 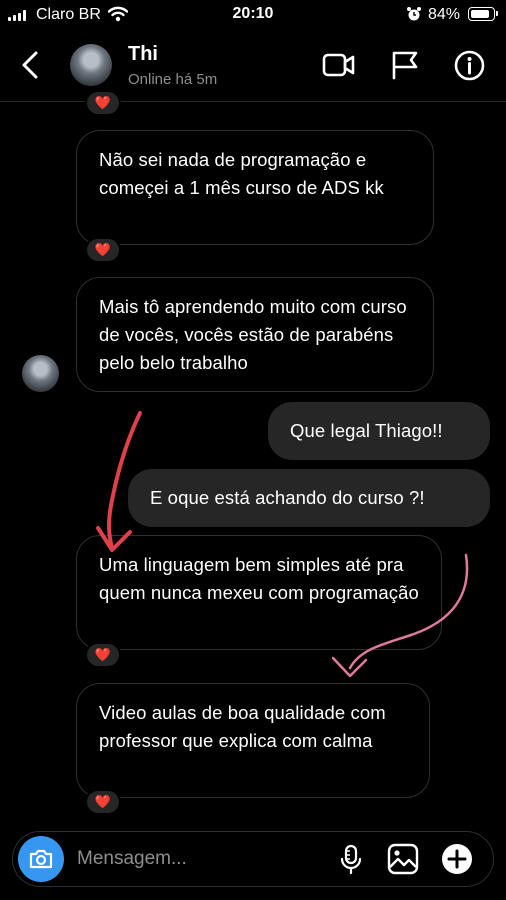 What do you see at coordinates (469, 65) in the screenshot?
I see `info-icon` at bounding box center [469, 65].